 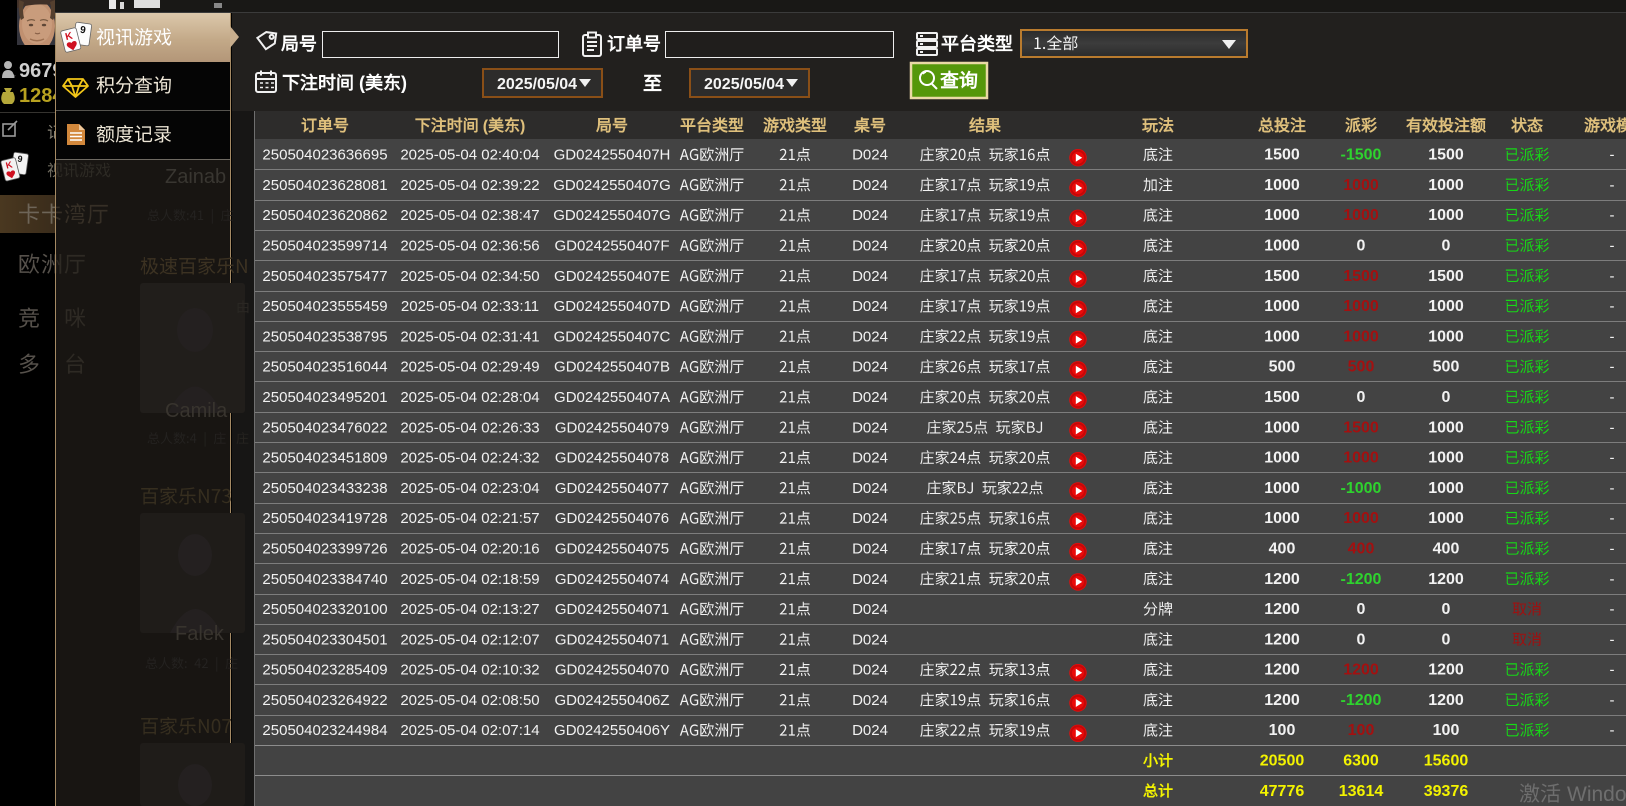 I want to click on svg-text: 250504023495201, so click(x=324, y=397).